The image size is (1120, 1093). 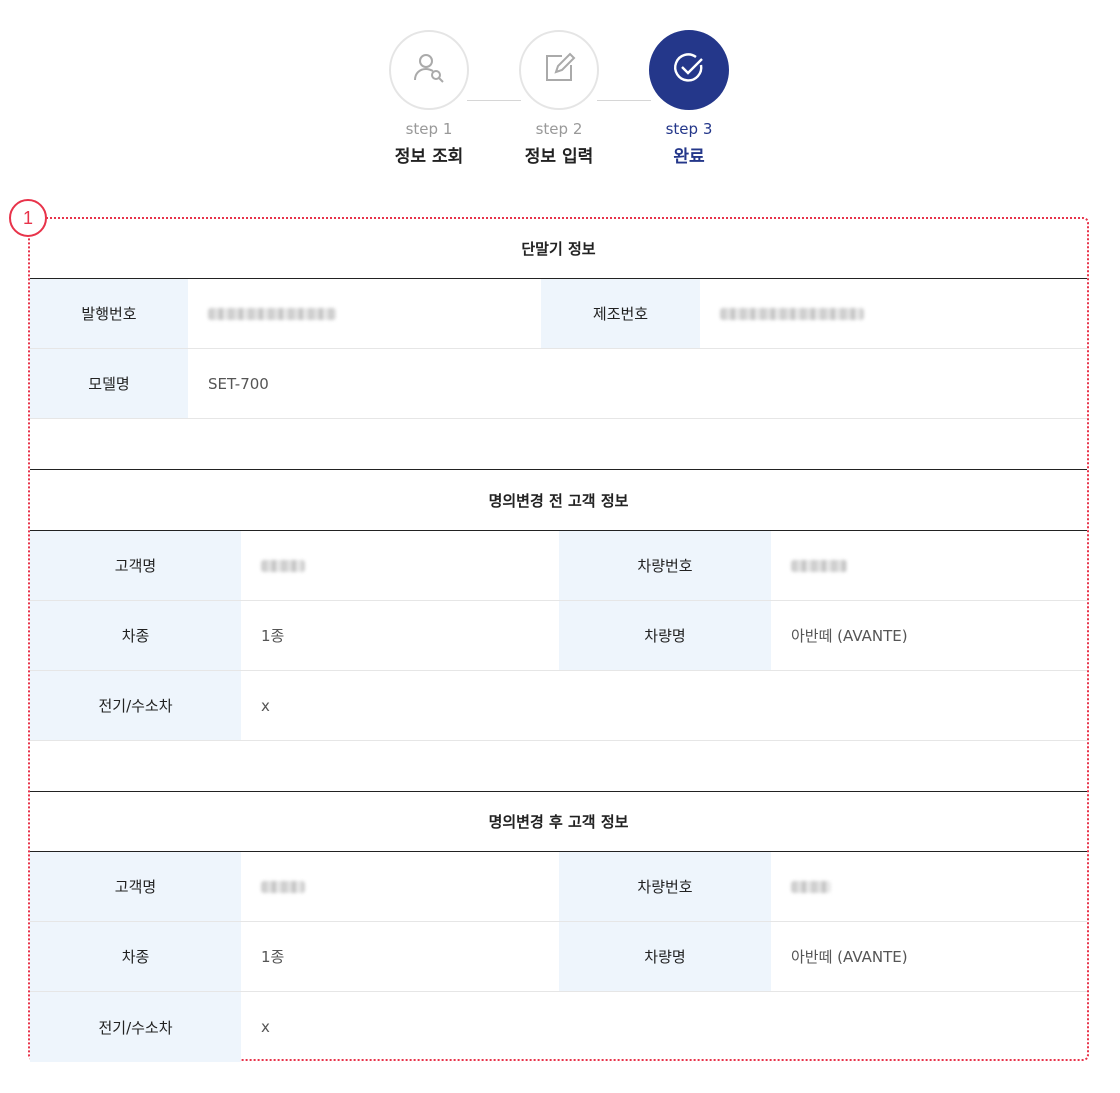 I want to click on step-2-label: 정보 입력, so click(x=559, y=157).